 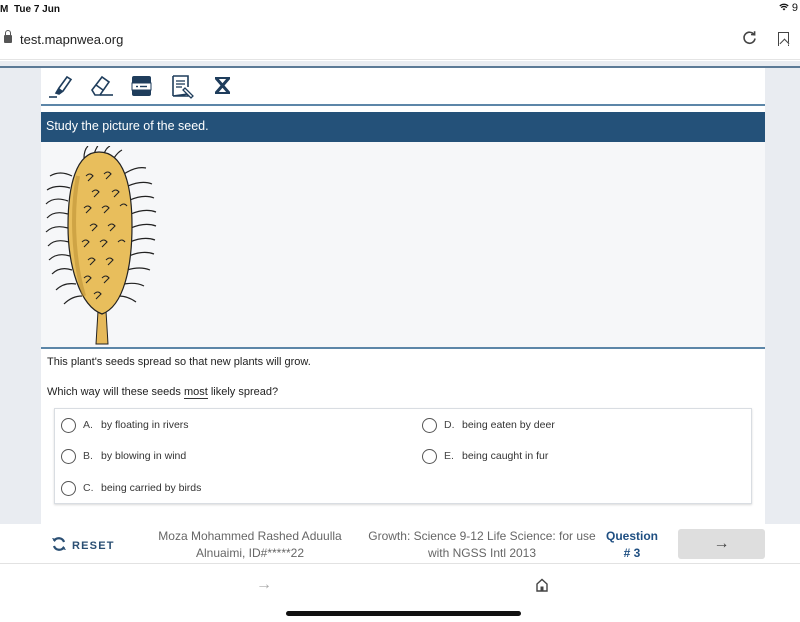 I want to click on home-icon, so click(x=542, y=585).